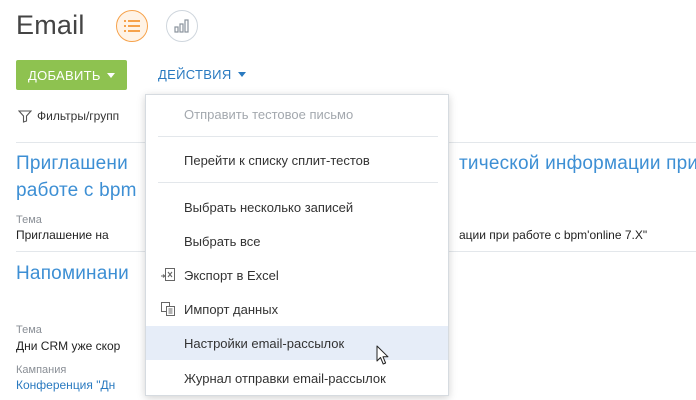 The width and height of the screenshot is (696, 400). Describe the element at coordinates (297, 241) in the screenshot. I see `menu-item-select-all: Выбрать все` at that location.